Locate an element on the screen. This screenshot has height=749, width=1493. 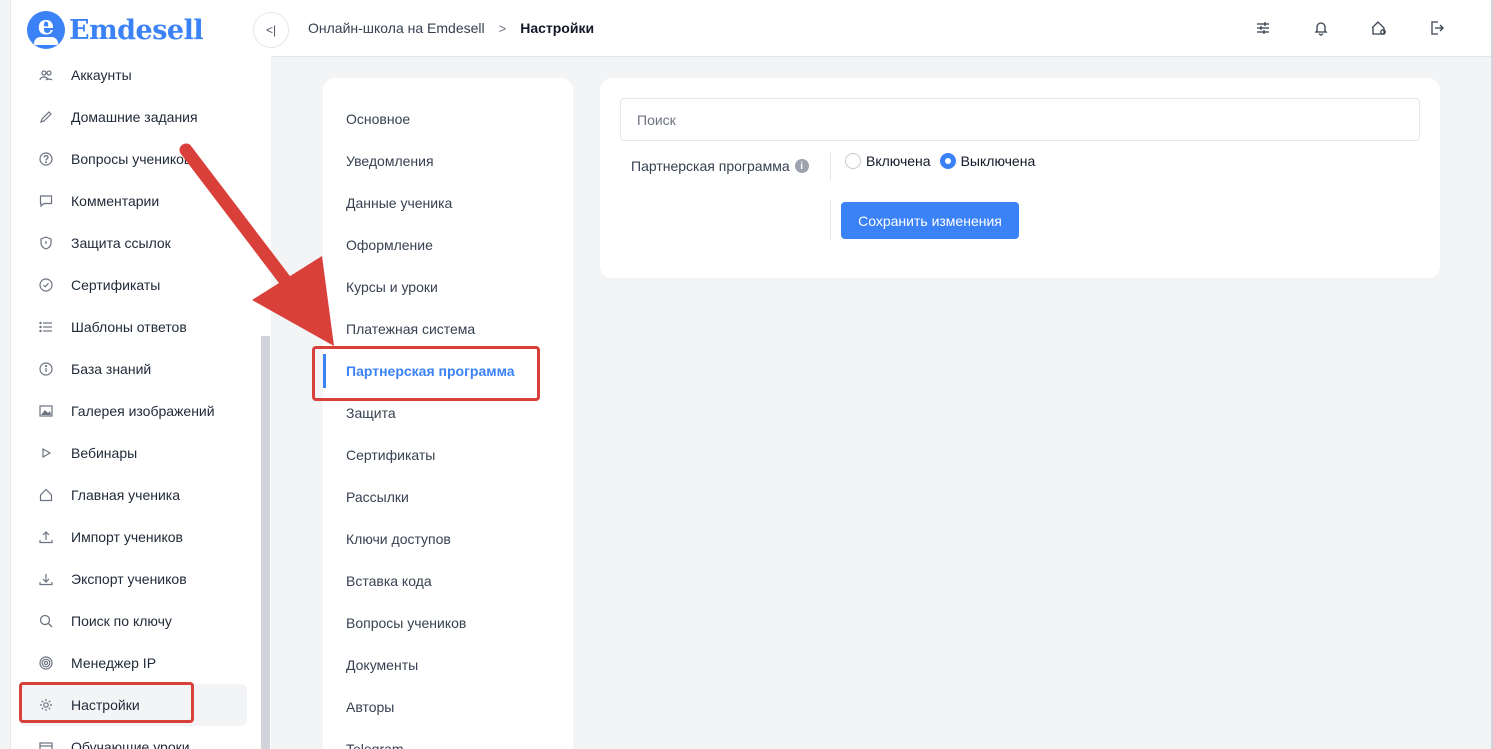
shield-icon is located at coordinates (46, 243).